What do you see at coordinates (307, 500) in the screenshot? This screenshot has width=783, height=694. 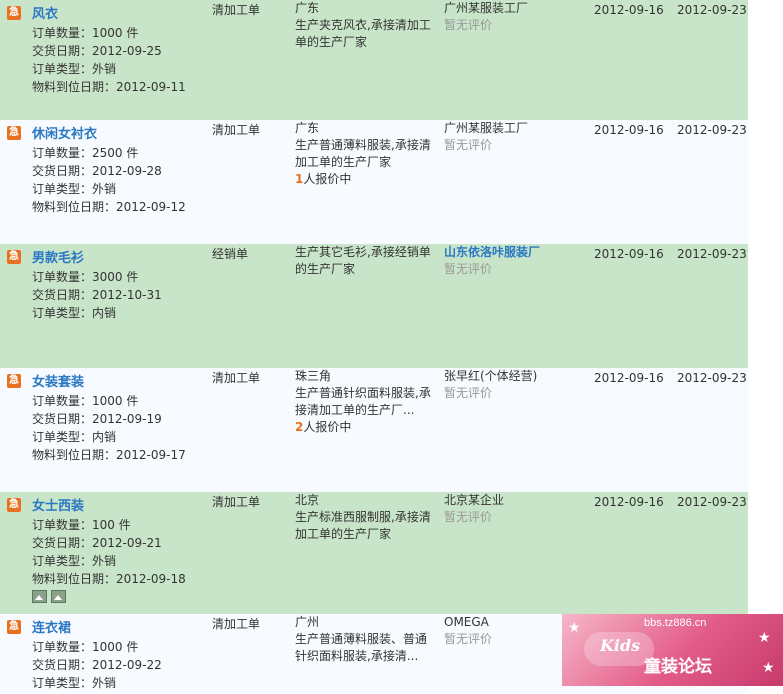 I see `region: 北京` at bounding box center [307, 500].